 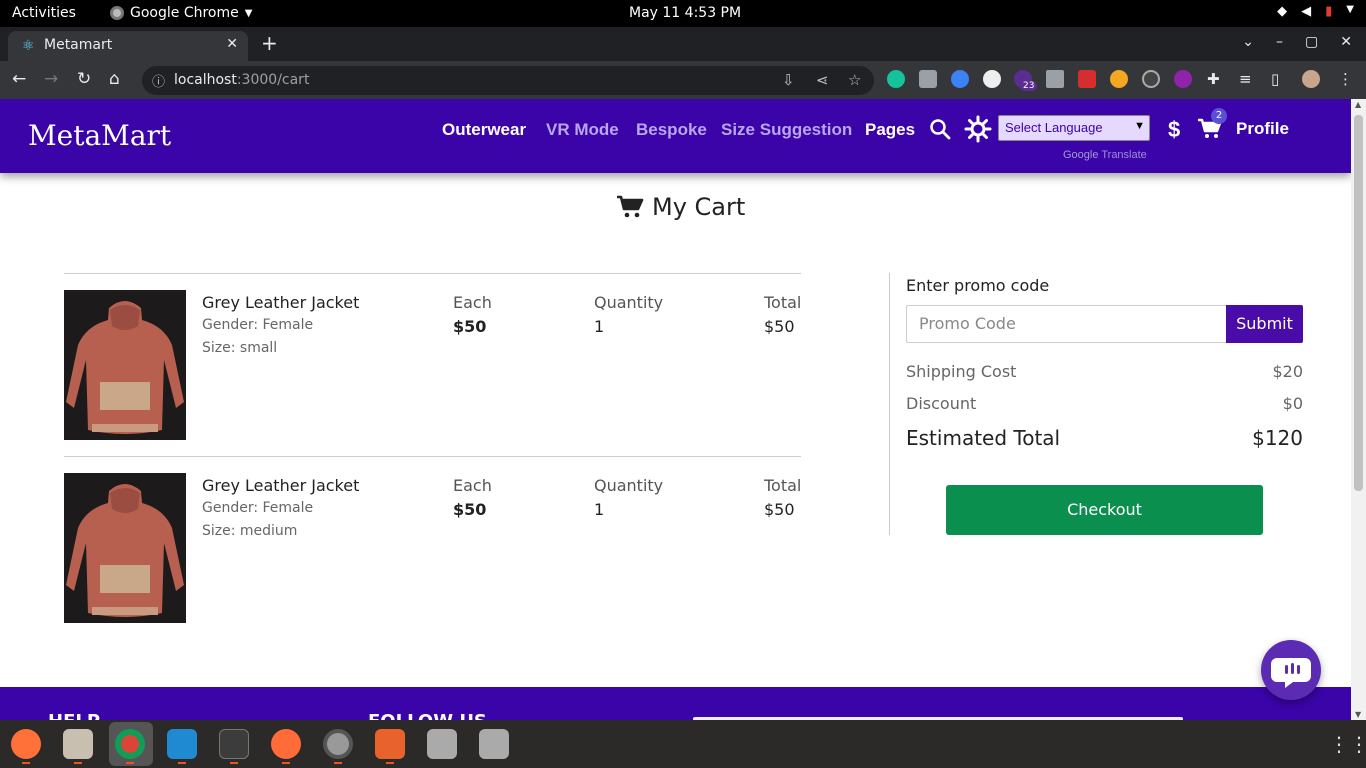 I want to click on impress-icon, so click(x=390, y=744).